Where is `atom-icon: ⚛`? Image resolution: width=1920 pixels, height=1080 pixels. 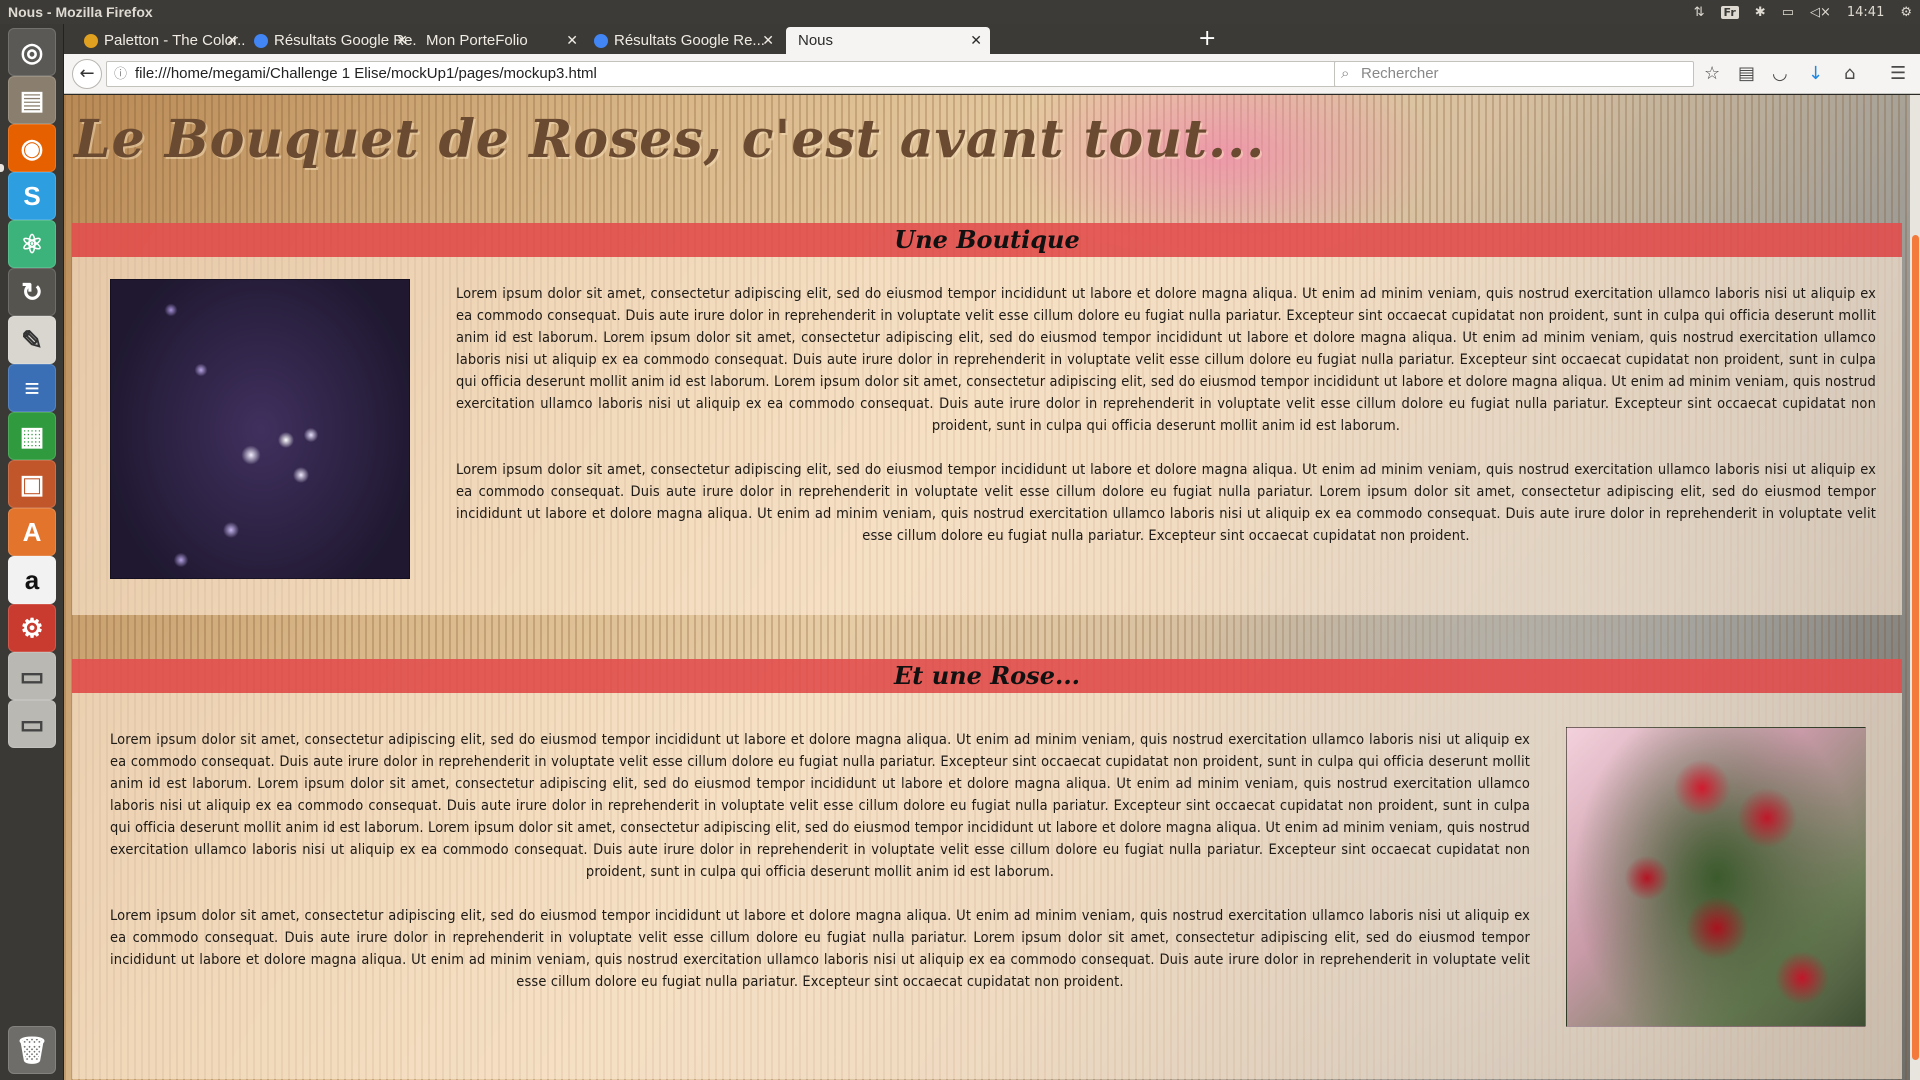
atom-icon: ⚛ is located at coordinates (32, 244).